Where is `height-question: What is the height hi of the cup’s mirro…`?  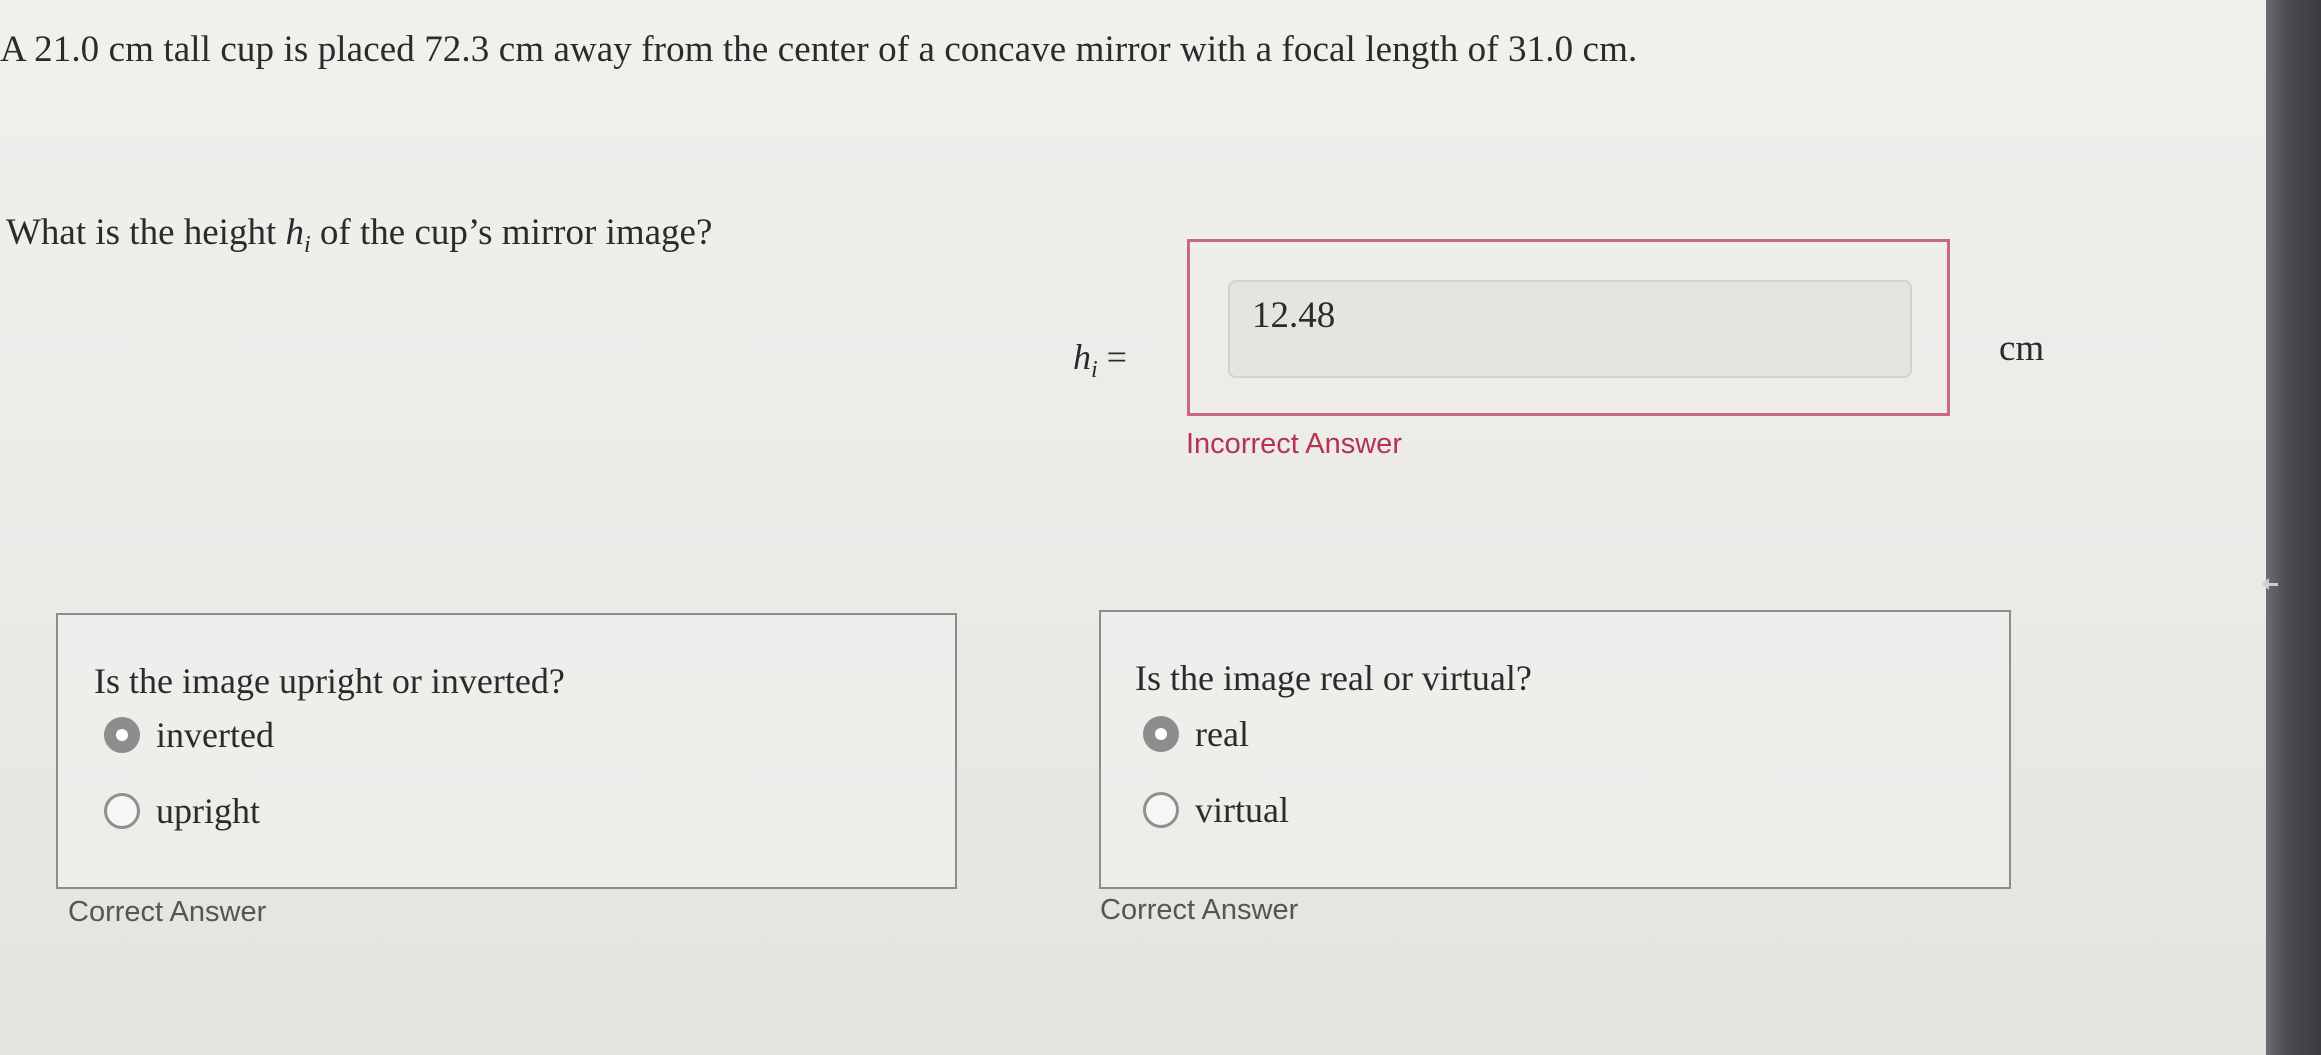
height-question: What is the height hi of the cup’s mirro… is located at coordinates (359, 235).